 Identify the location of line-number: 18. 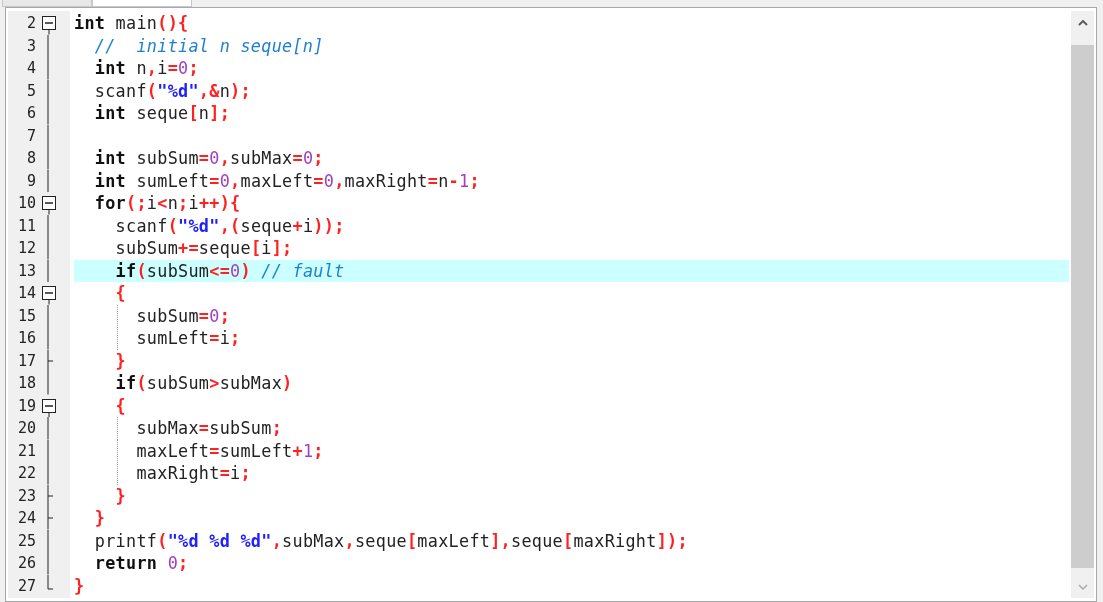
(26, 383).